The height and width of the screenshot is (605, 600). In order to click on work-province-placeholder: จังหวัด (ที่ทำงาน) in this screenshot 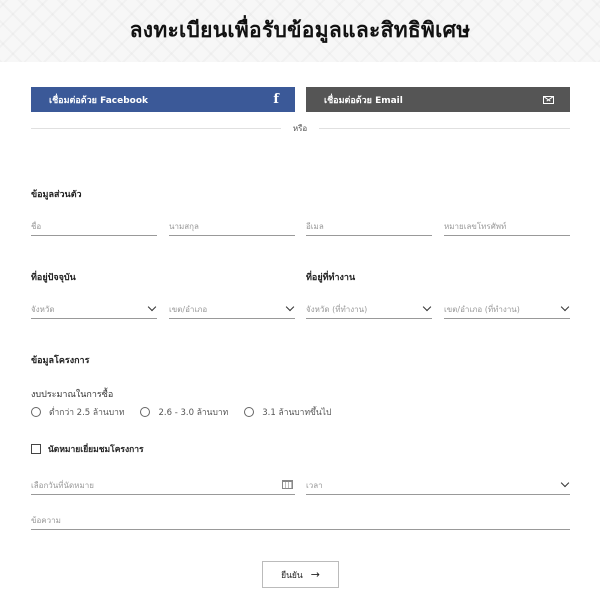, I will do `click(337, 309)`.